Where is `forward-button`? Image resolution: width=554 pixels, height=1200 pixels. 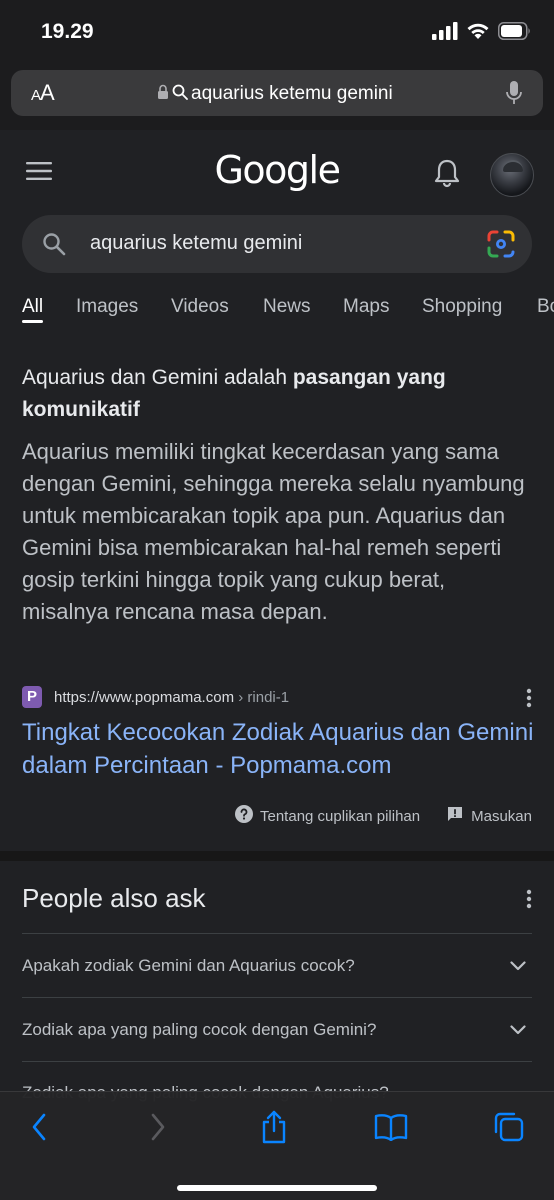 forward-button is located at coordinates (158, 1127).